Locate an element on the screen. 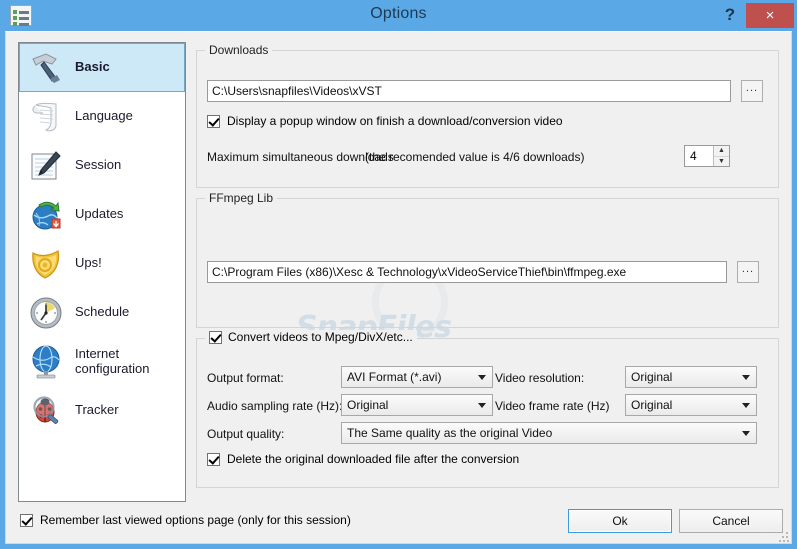 The height and width of the screenshot is (549, 797). title-bar: Options ? × is located at coordinates (398, 15).